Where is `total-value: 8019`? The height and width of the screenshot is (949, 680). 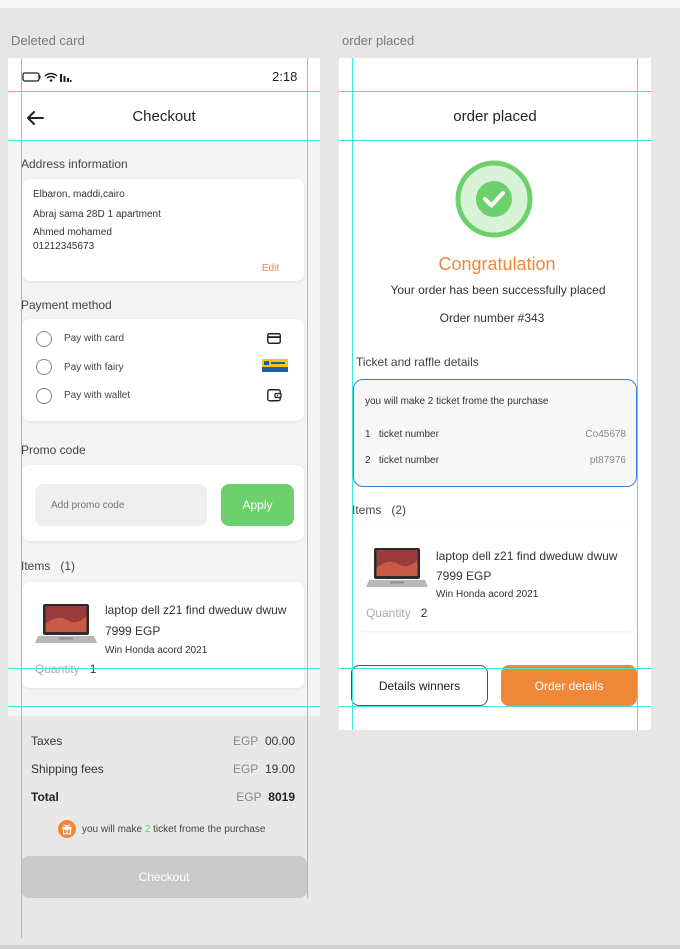
total-value: 8019 is located at coordinates (281, 797).